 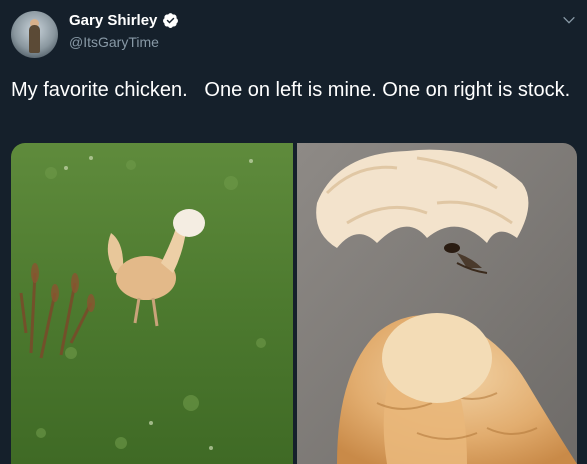 What do you see at coordinates (171, 20) in the screenshot?
I see `verified-badge-icon` at bounding box center [171, 20].